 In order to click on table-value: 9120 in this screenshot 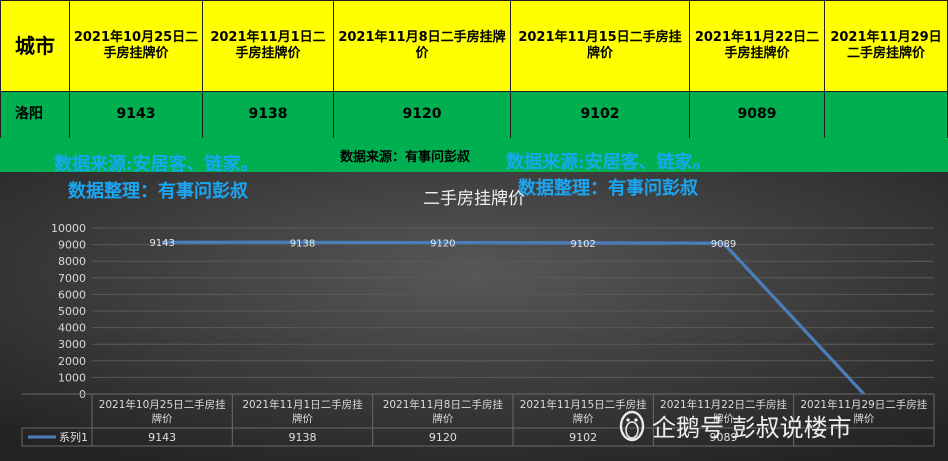, I will do `click(443, 437)`.